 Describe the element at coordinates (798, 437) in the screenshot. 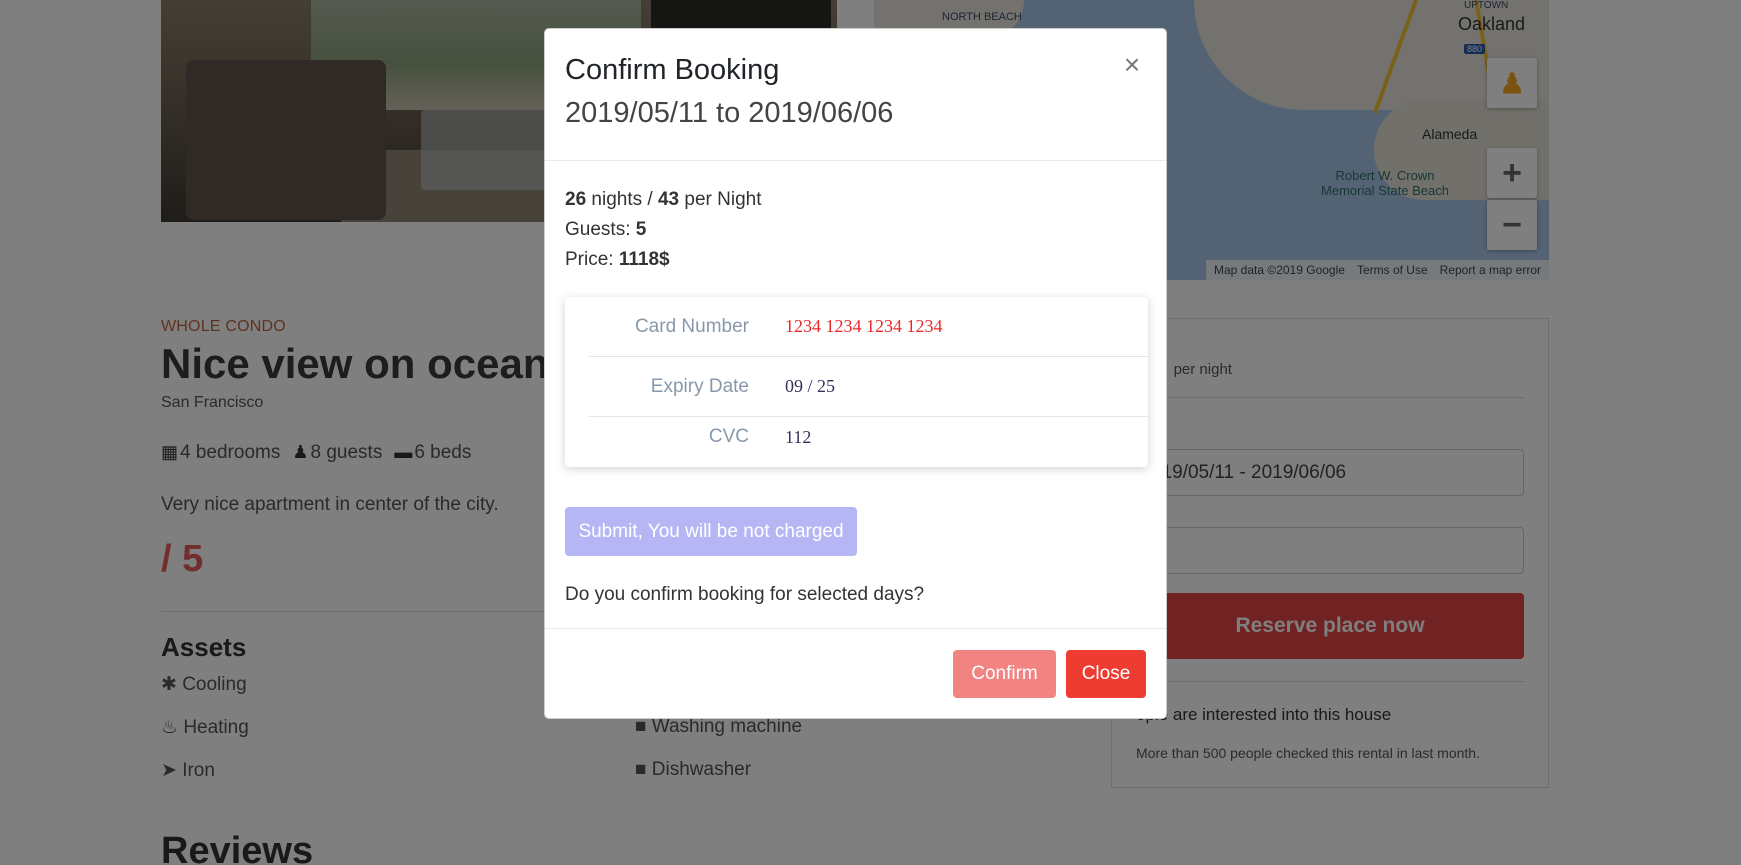

I see `cvc-input: 112` at that location.